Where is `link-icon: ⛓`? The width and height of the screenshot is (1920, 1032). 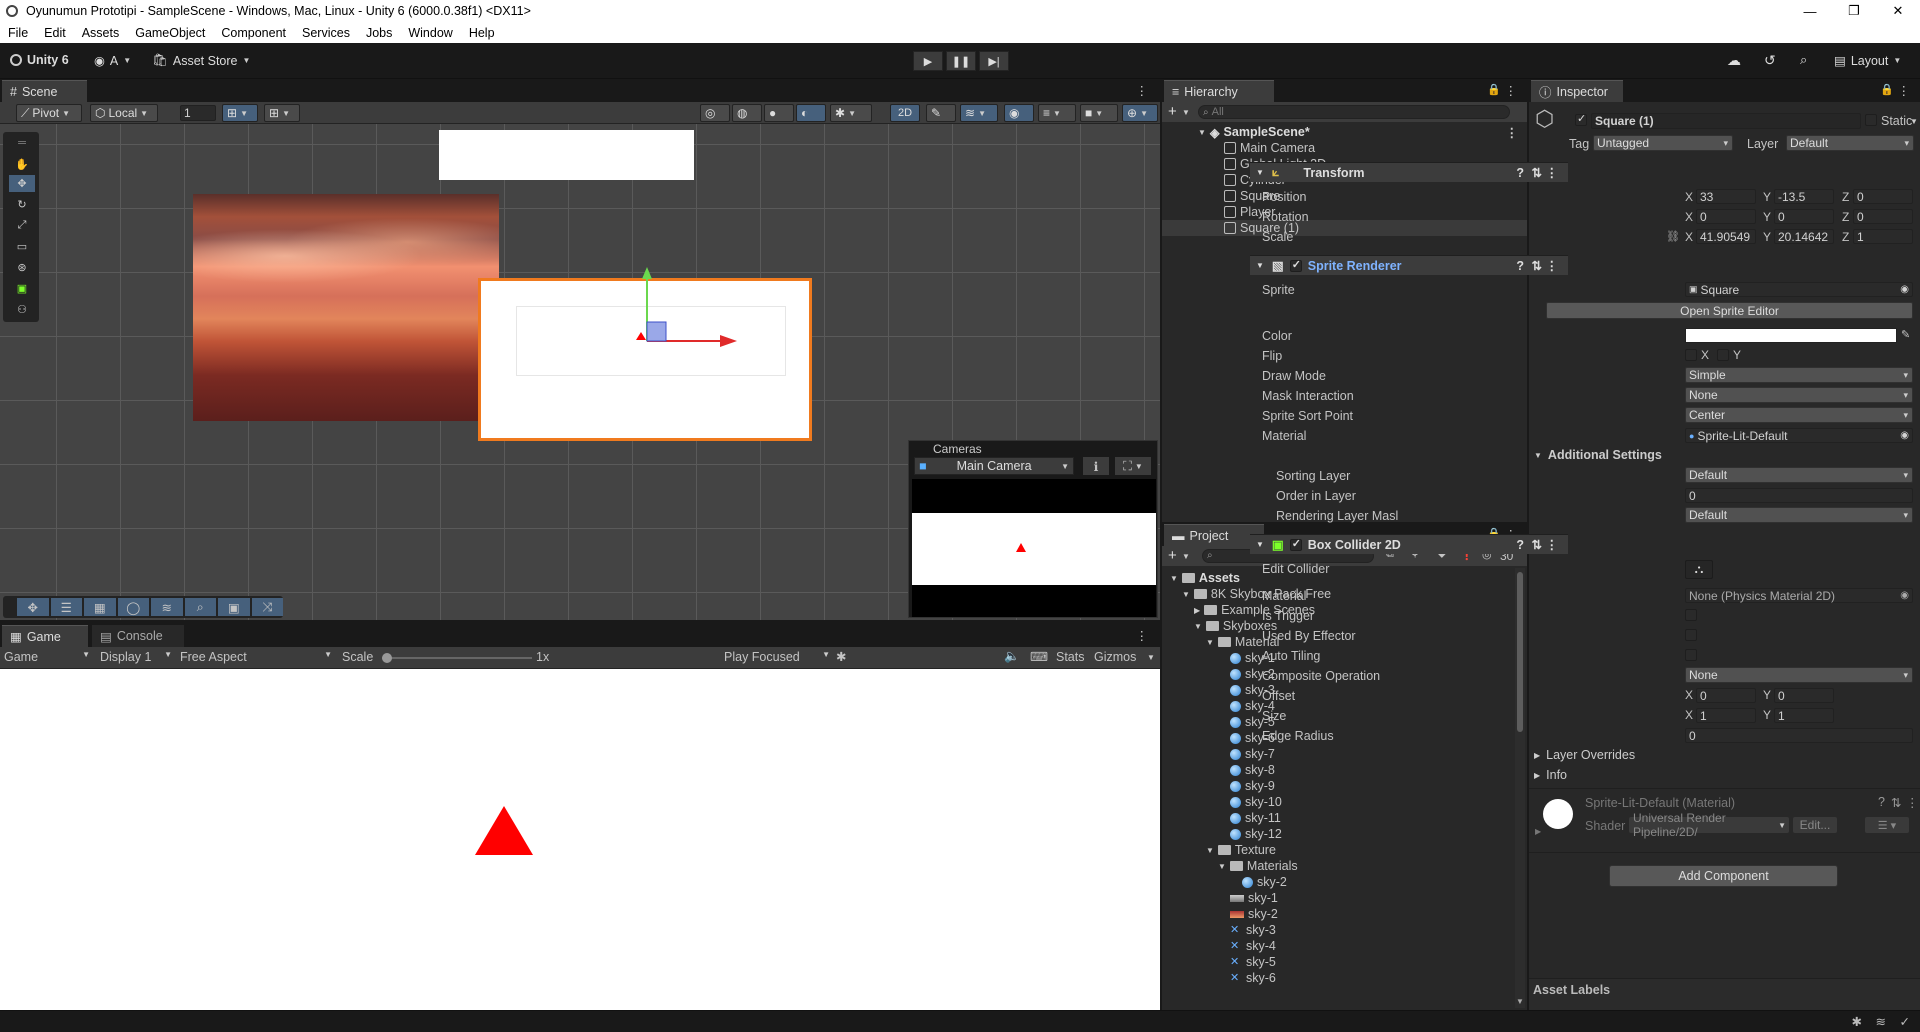
link-icon: ⛓ is located at coordinates (1673, 236).